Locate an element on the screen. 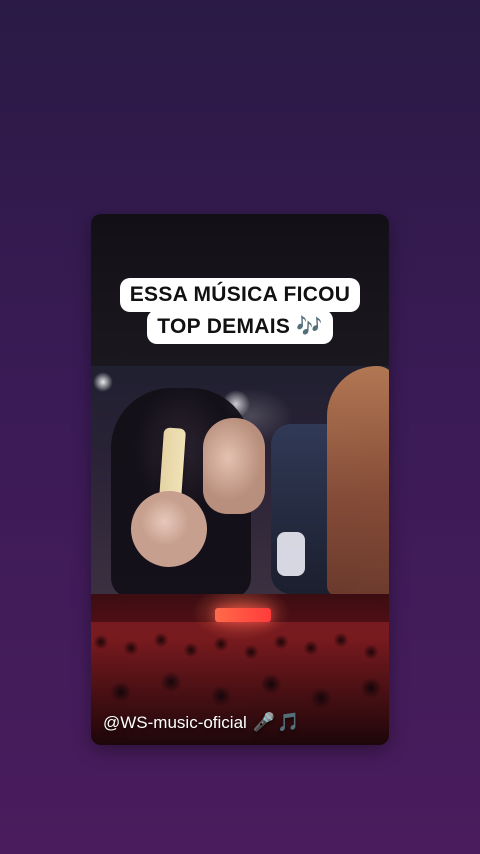 The height and width of the screenshot is (854, 480). person-right-hair is located at coordinates (358, 481).